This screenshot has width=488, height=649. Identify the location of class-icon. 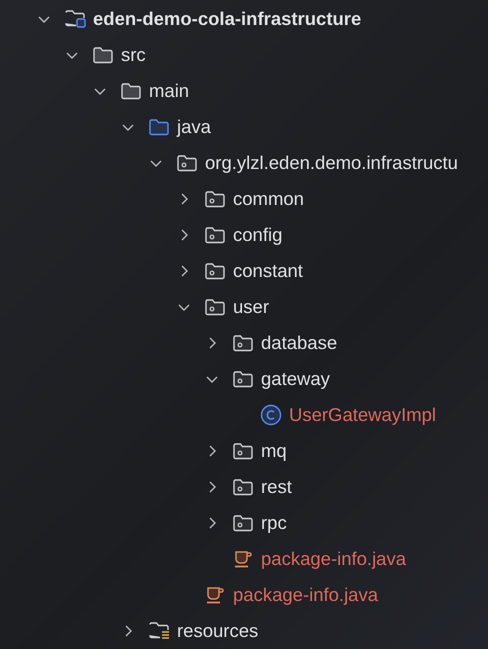
(271, 415).